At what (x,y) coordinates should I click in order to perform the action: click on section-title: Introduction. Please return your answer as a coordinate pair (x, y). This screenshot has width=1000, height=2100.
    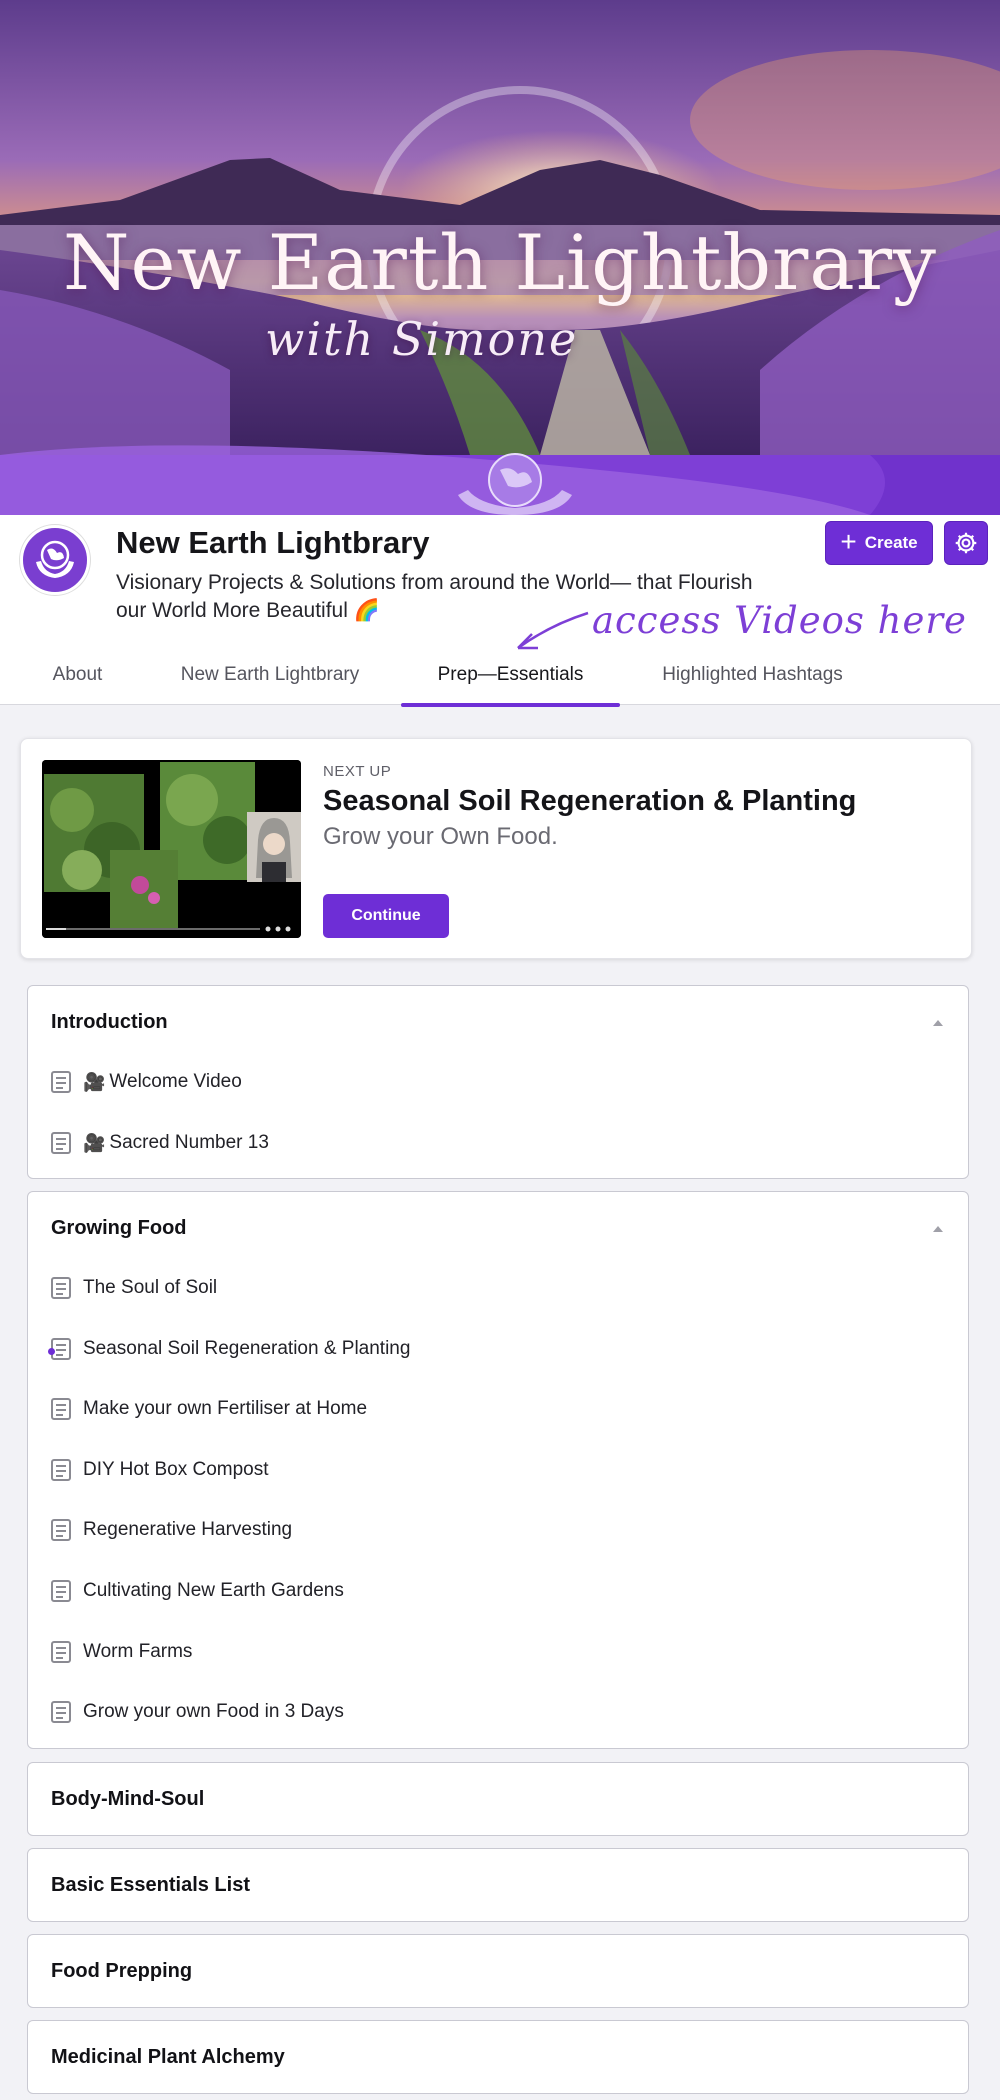
    Looking at the image, I should click on (109, 1022).